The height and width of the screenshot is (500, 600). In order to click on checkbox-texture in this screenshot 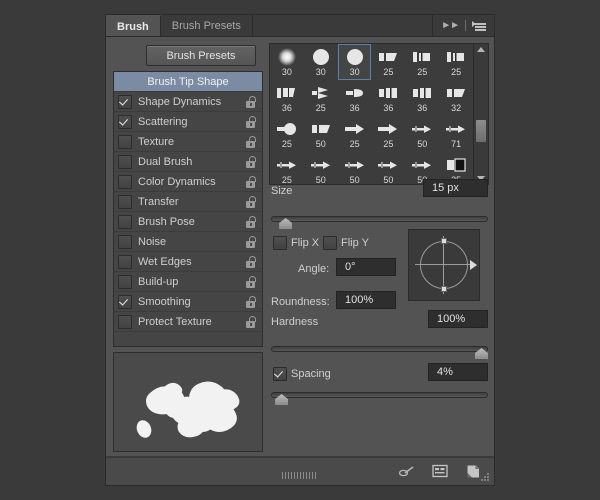, I will do `click(125, 141)`.